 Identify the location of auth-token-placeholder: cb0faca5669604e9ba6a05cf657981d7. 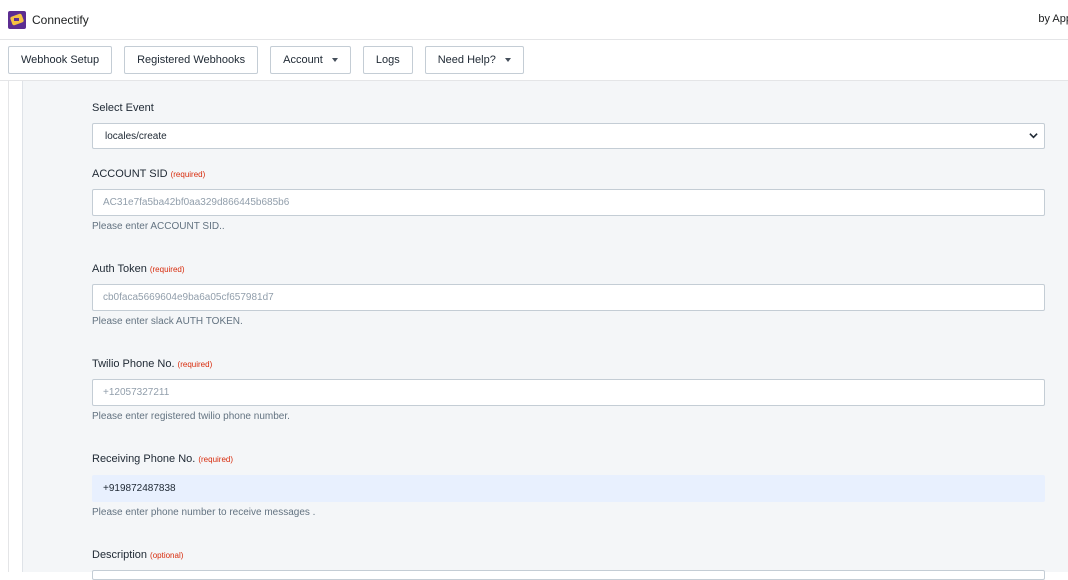
(188, 297).